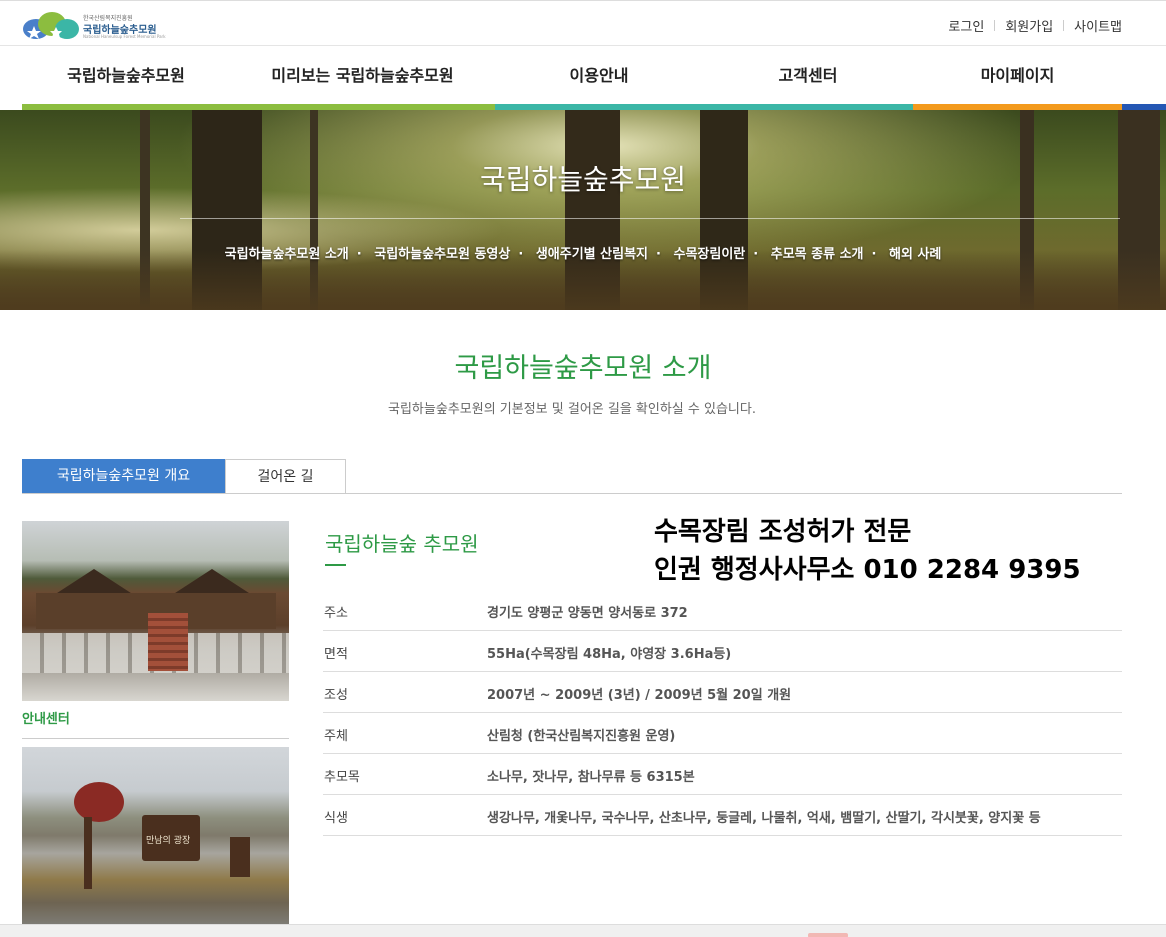 The width and height of the screenshot is (1166, 937). Describe the element at coordinates (867, 551) in the screenshot. I see `promo-overlay: 수목장림 조성허가 전문 인권 행정사사무소 010 2284 9395` at that location.